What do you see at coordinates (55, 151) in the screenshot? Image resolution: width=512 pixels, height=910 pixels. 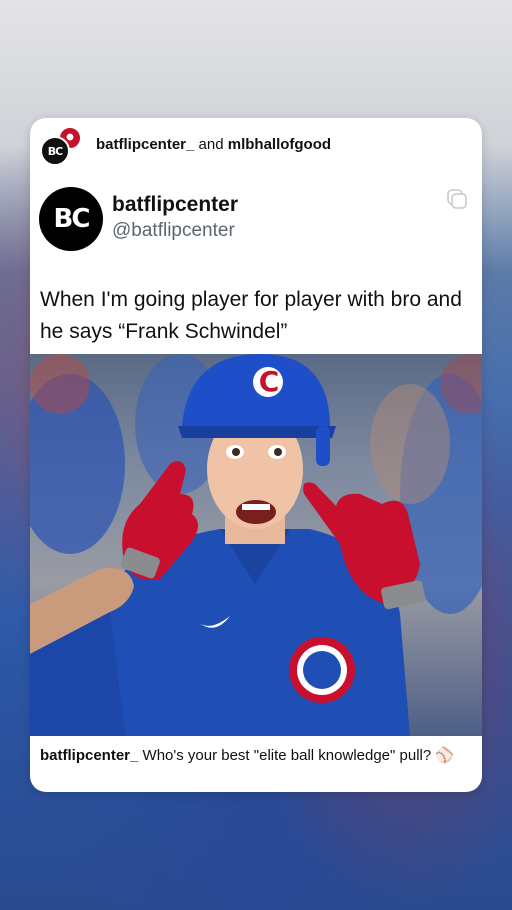 I see `batflipcenter-avatar-small: BC` at bounding box center [55, 151].